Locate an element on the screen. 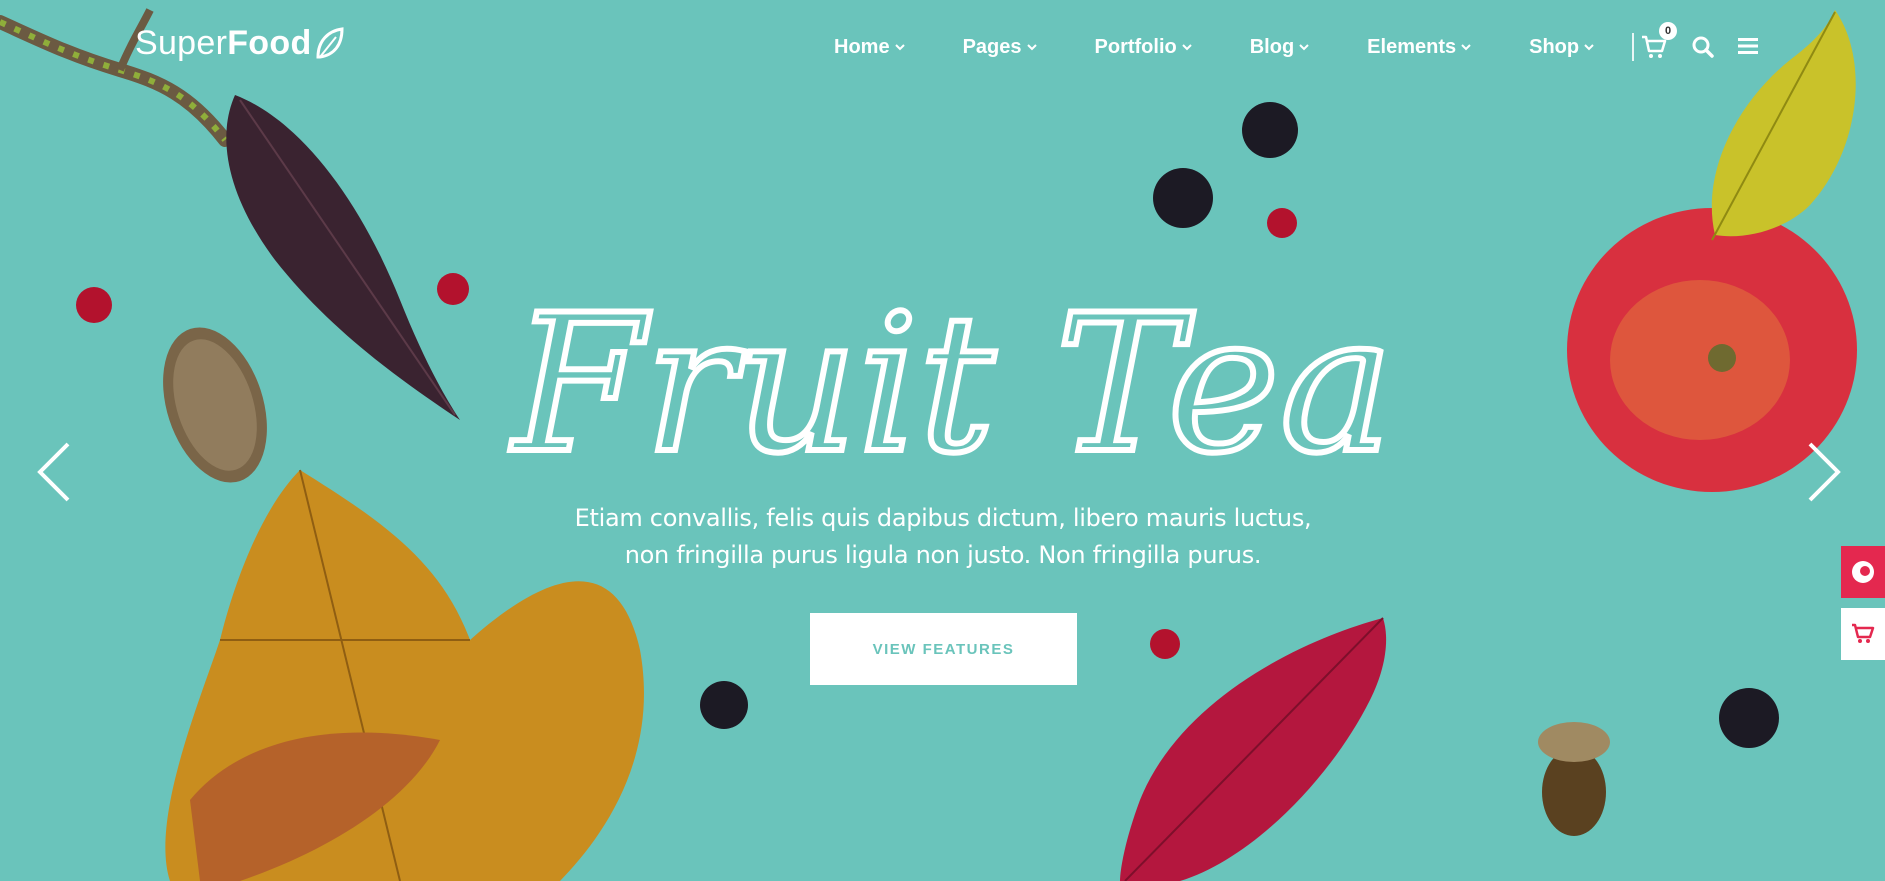 This screenshot has width=1885, height=881. slider-next-button is located at coordinates (1824, 472).